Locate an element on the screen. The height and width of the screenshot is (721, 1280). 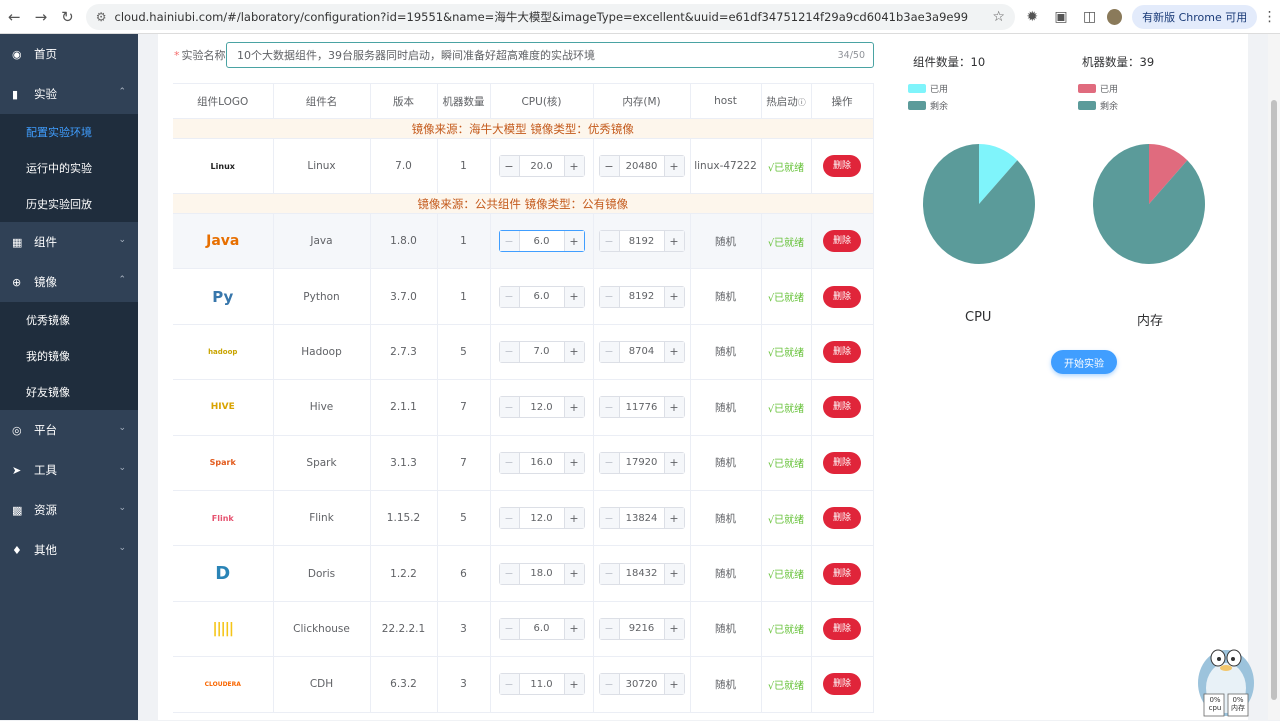
cpu-legend-free: 剩余 is located at coordinates (928, 105).